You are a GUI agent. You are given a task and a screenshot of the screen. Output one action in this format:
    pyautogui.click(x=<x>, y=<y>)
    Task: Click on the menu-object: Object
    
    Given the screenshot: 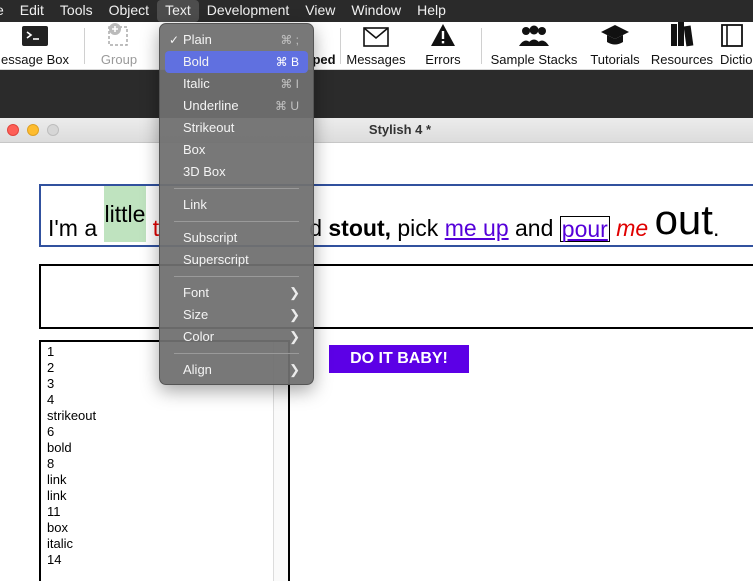 What is the action you would take?
    pyautogui.click(x=129, y=11)
    